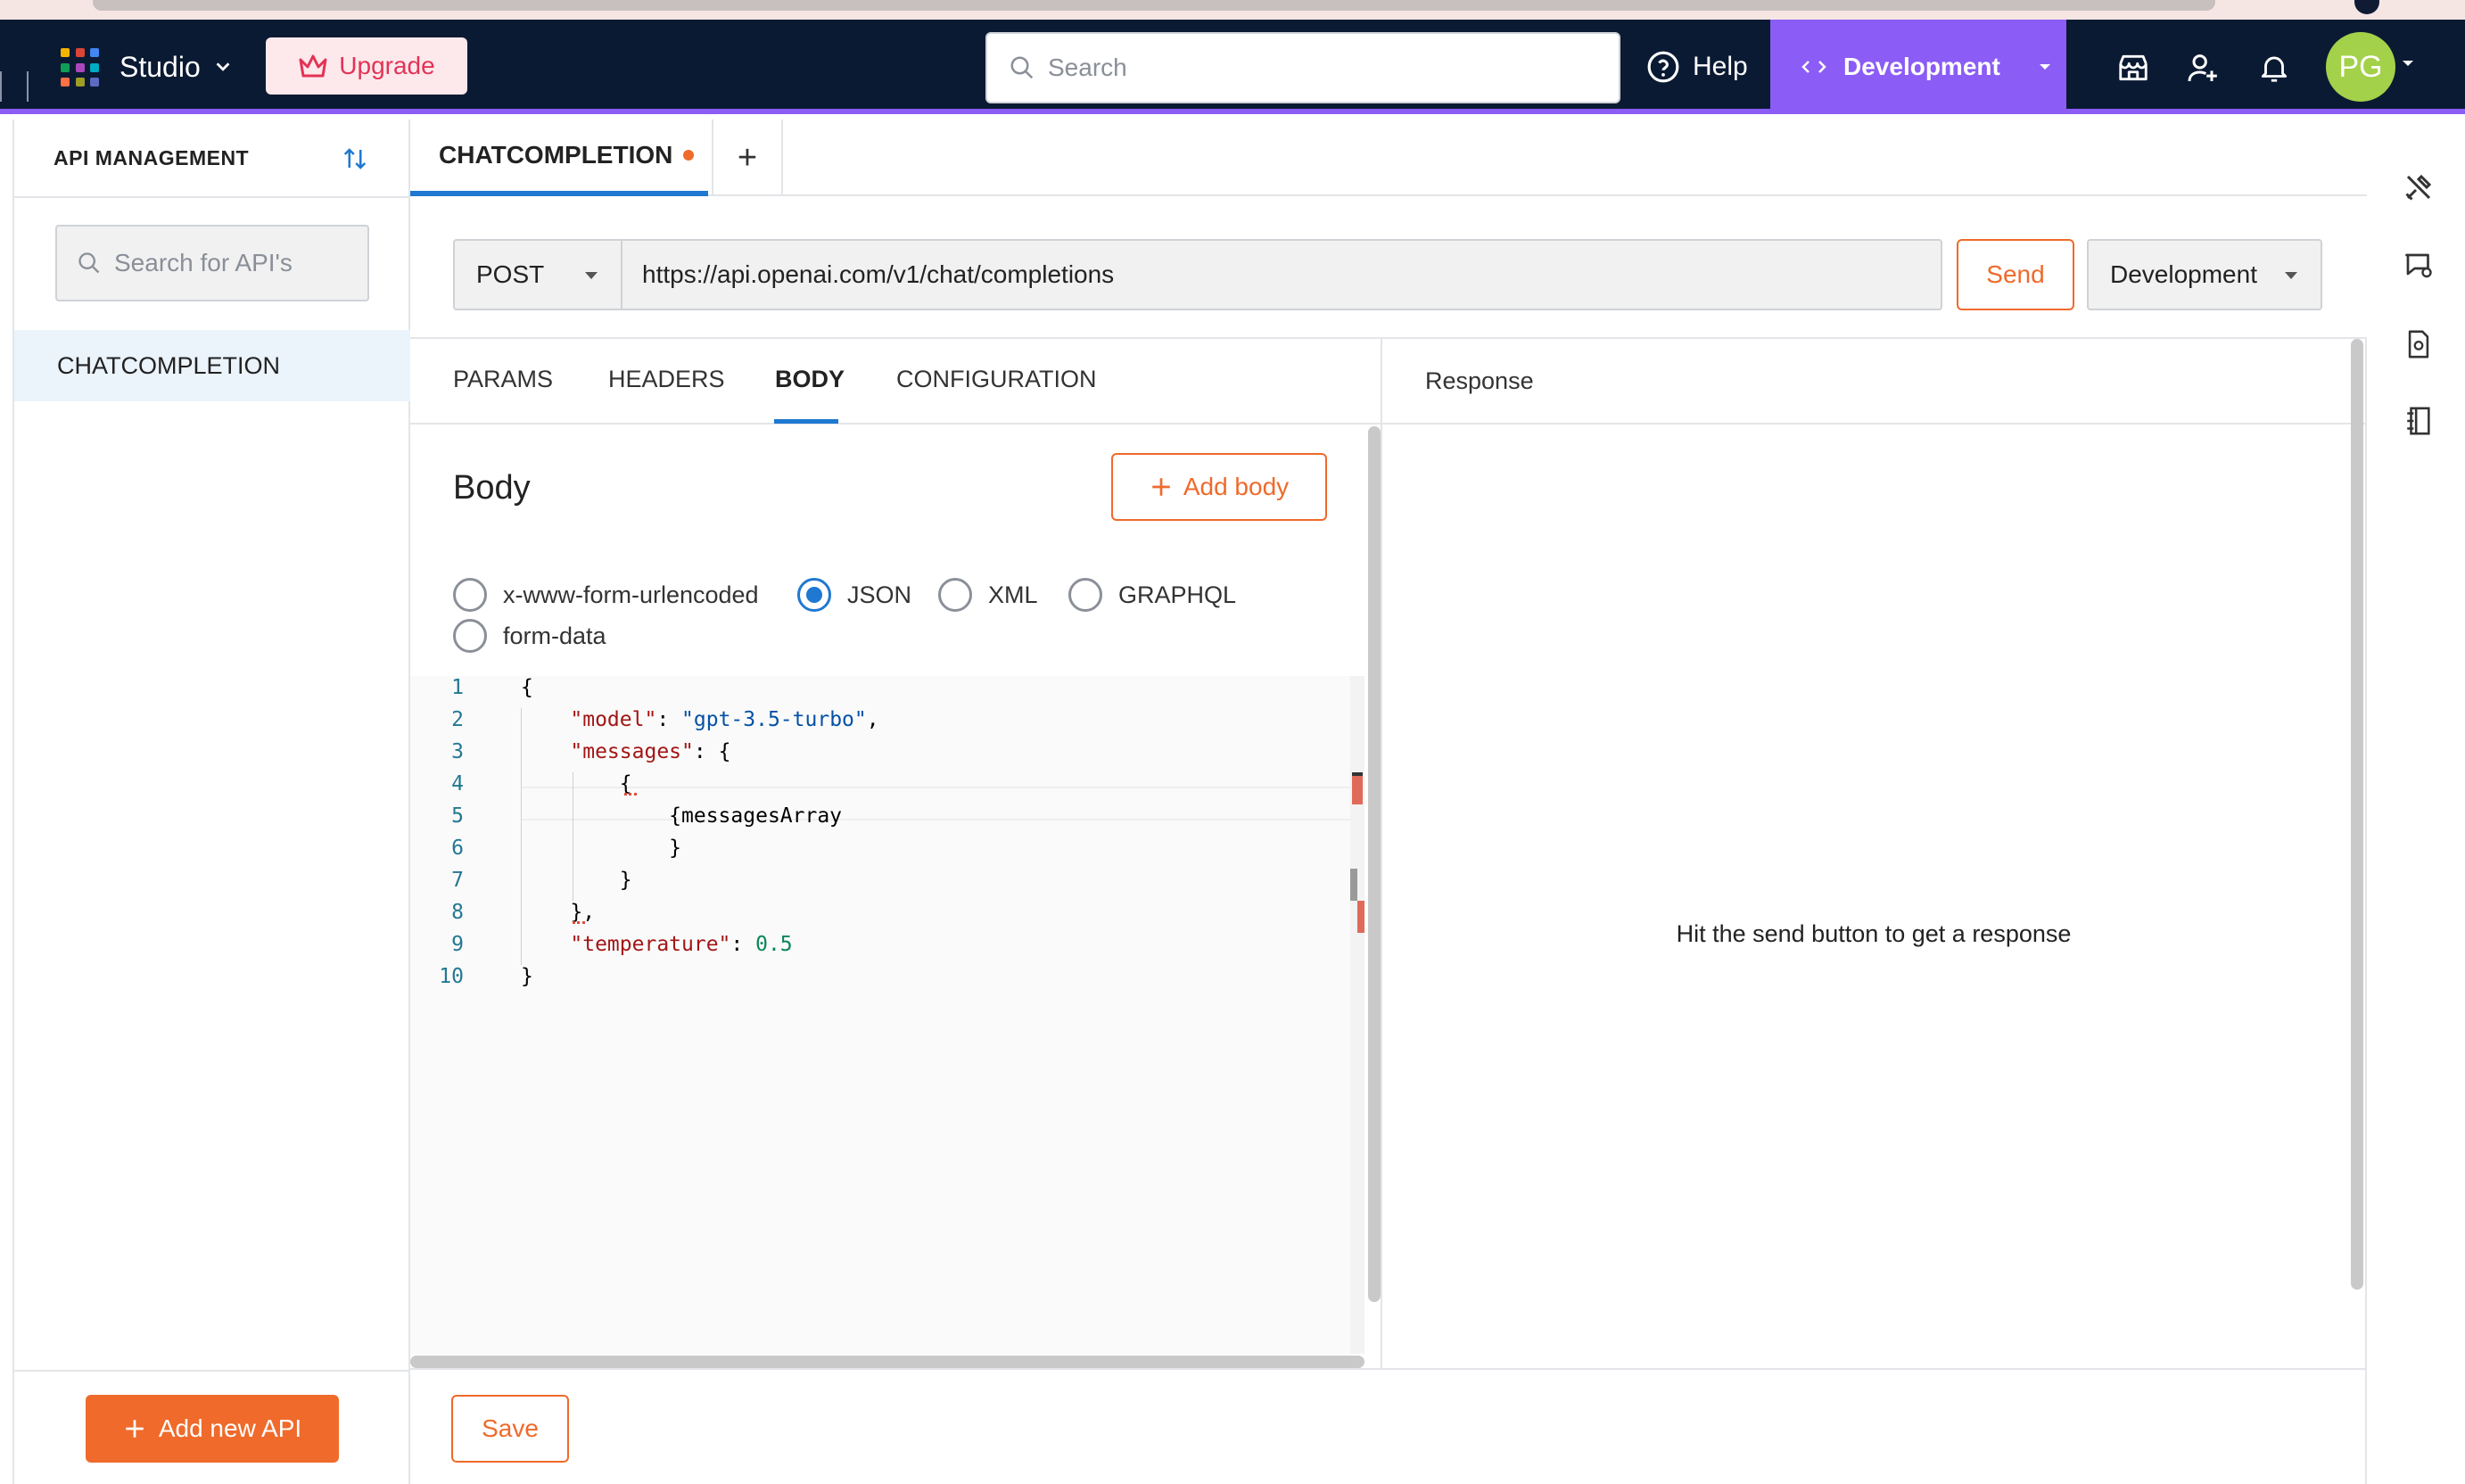  What do you see at coordinates (355, 159) in the screenshot?
I see `sort-icon` at bounding box center [355, 159].